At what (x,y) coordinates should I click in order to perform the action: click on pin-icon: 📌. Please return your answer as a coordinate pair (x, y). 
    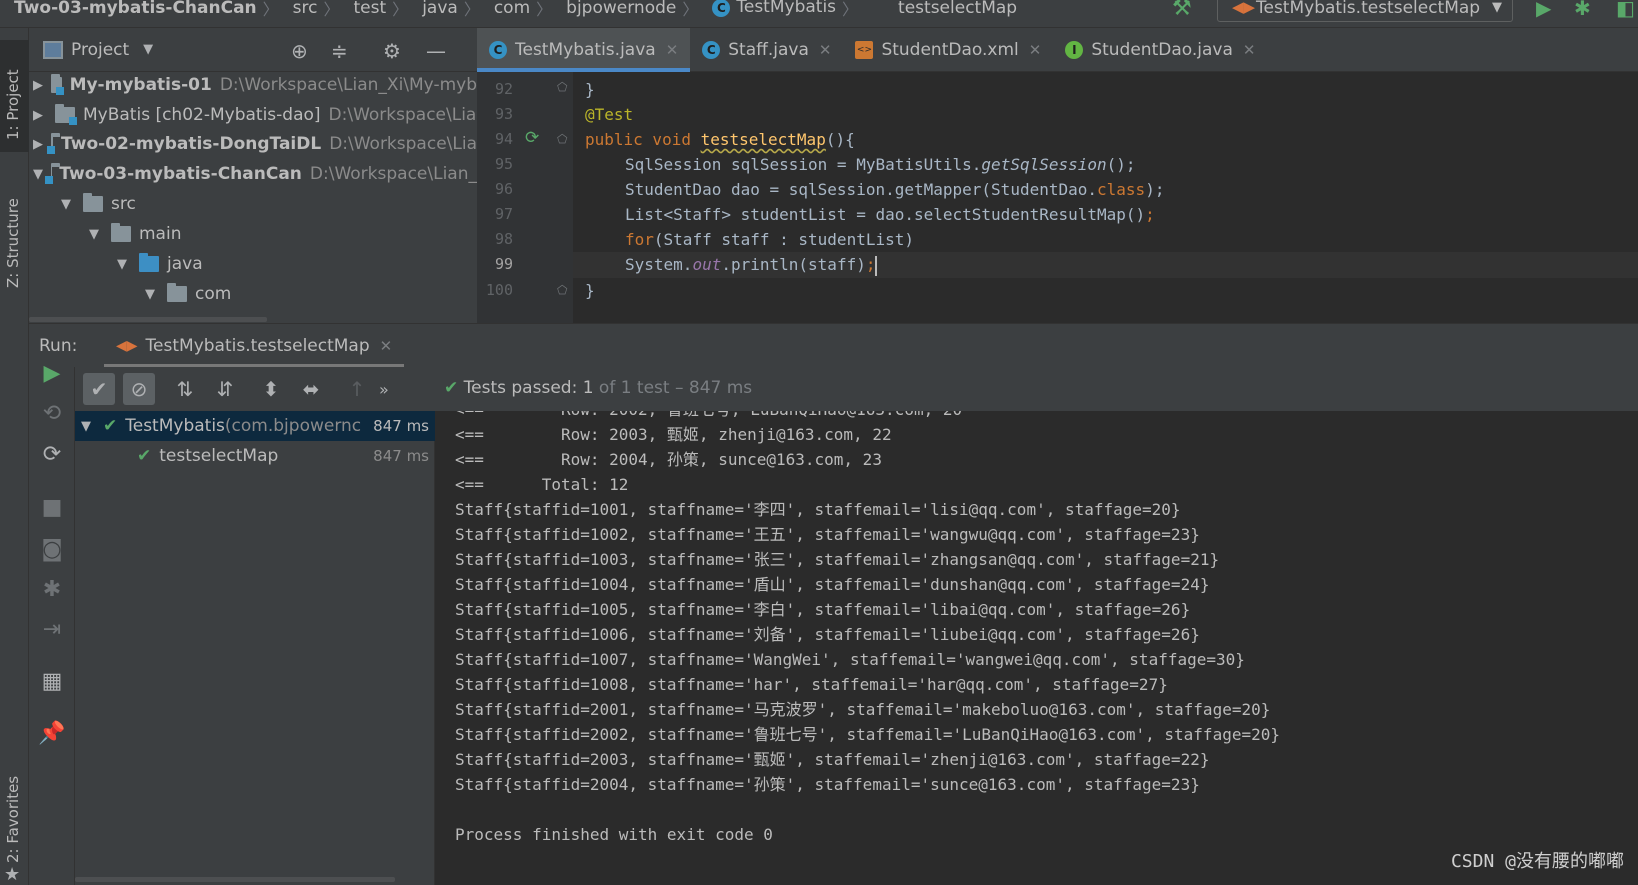
    Looking at the image, I should click on (52, 733).